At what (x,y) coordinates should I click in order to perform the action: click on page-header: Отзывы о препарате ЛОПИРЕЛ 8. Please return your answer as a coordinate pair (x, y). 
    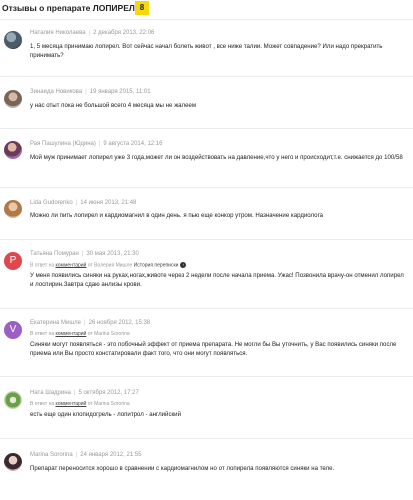
    Looking at the image, I should click on (206, 9).